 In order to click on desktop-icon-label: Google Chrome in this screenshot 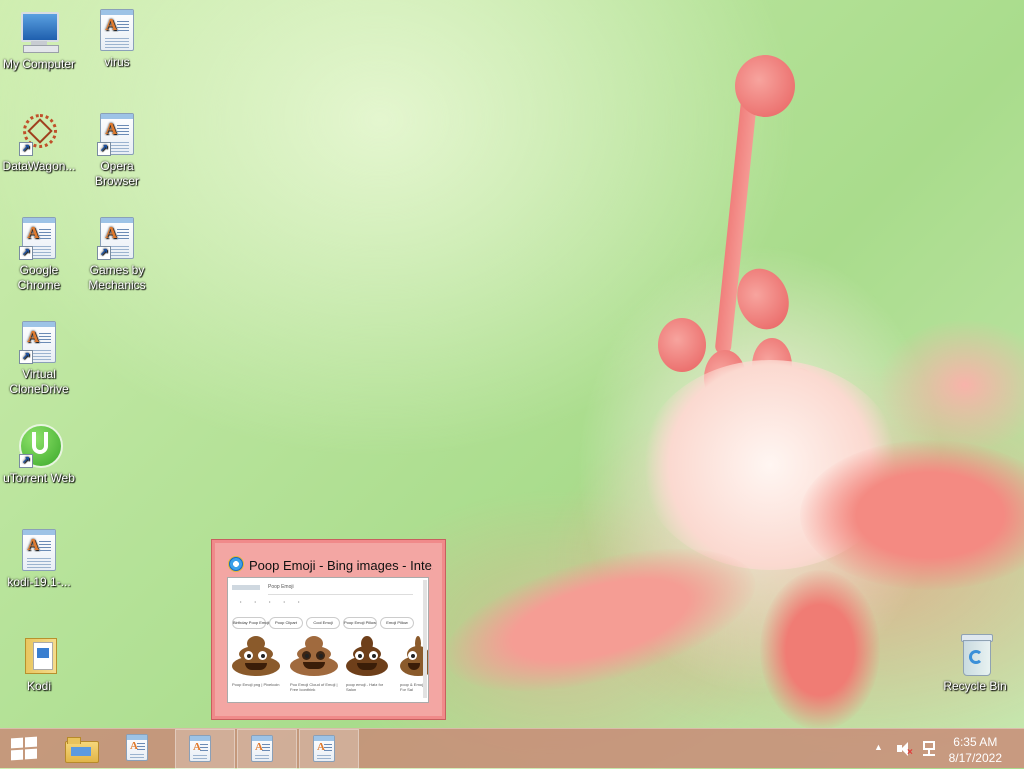, I will do `click(39, 277)`.